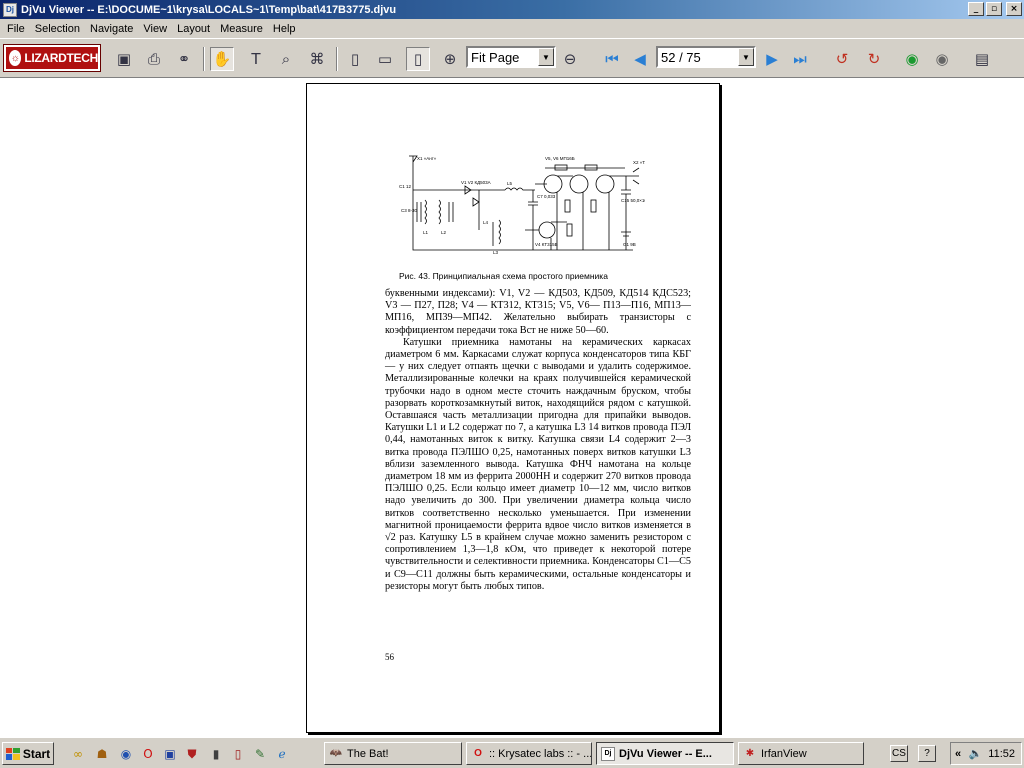  Describe the element at coordinates (478, 753) in the screenshot. I see `opera-icon: O` at that location.